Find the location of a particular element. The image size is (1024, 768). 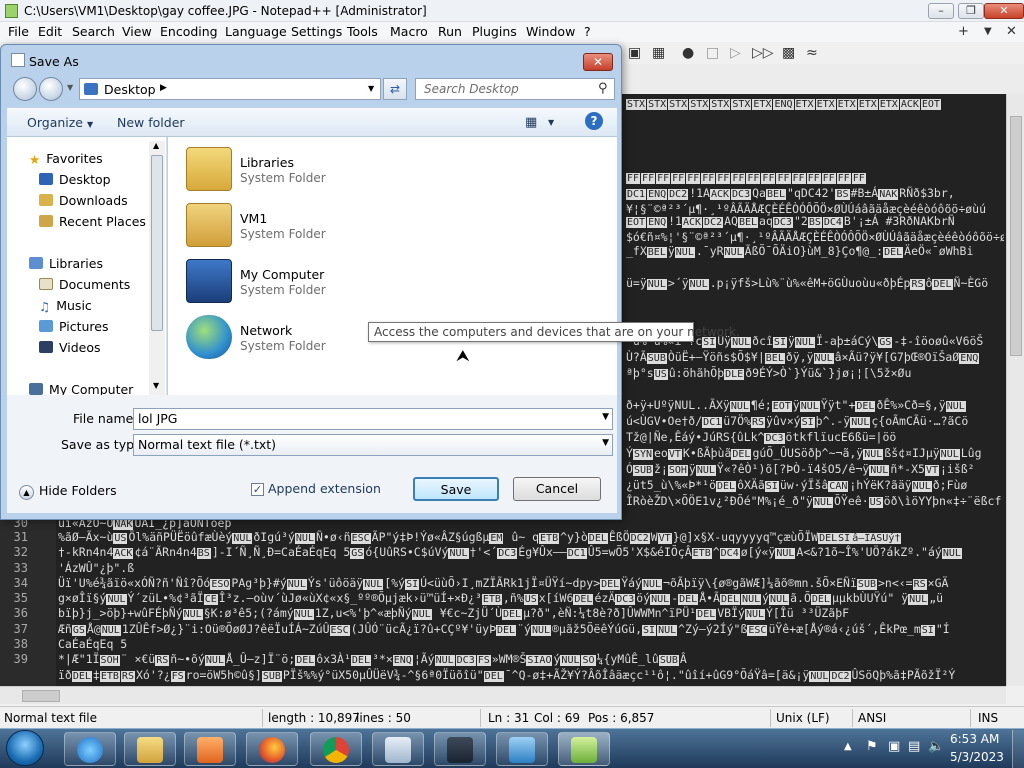

dialog-close-button: ✕ is located at coordinates (598, 62).